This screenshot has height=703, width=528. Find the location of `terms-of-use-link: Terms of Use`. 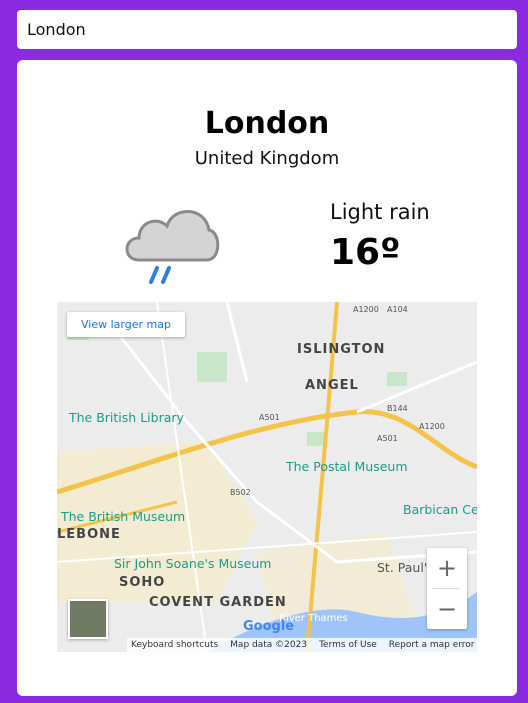

terms-of-use-link: Terms of Use is located at coordinates (348, 645).